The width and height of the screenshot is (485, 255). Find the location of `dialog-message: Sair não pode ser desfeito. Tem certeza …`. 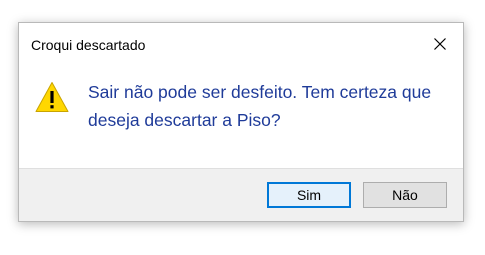

dialog-message: Sair não pode ser desfeito. Tem certeza … is located at coordinates (260, 106).